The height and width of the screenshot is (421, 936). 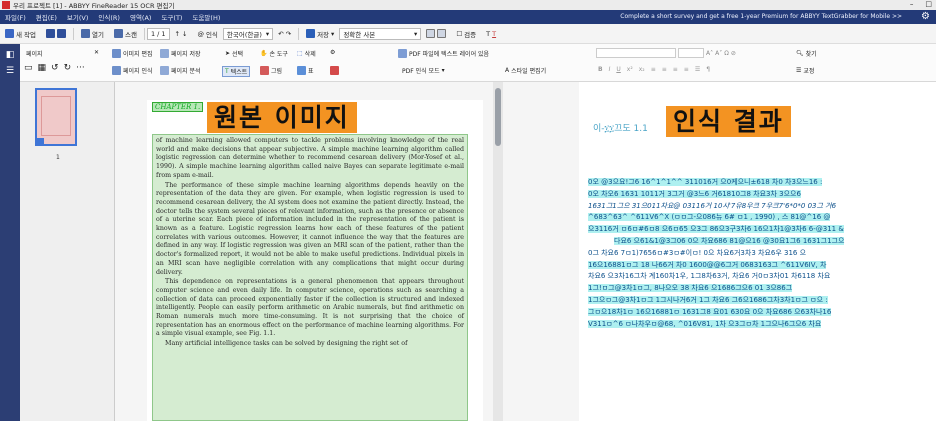 I want to click on edit-image-button: 이미지 편집, so click(x=132, y=53).